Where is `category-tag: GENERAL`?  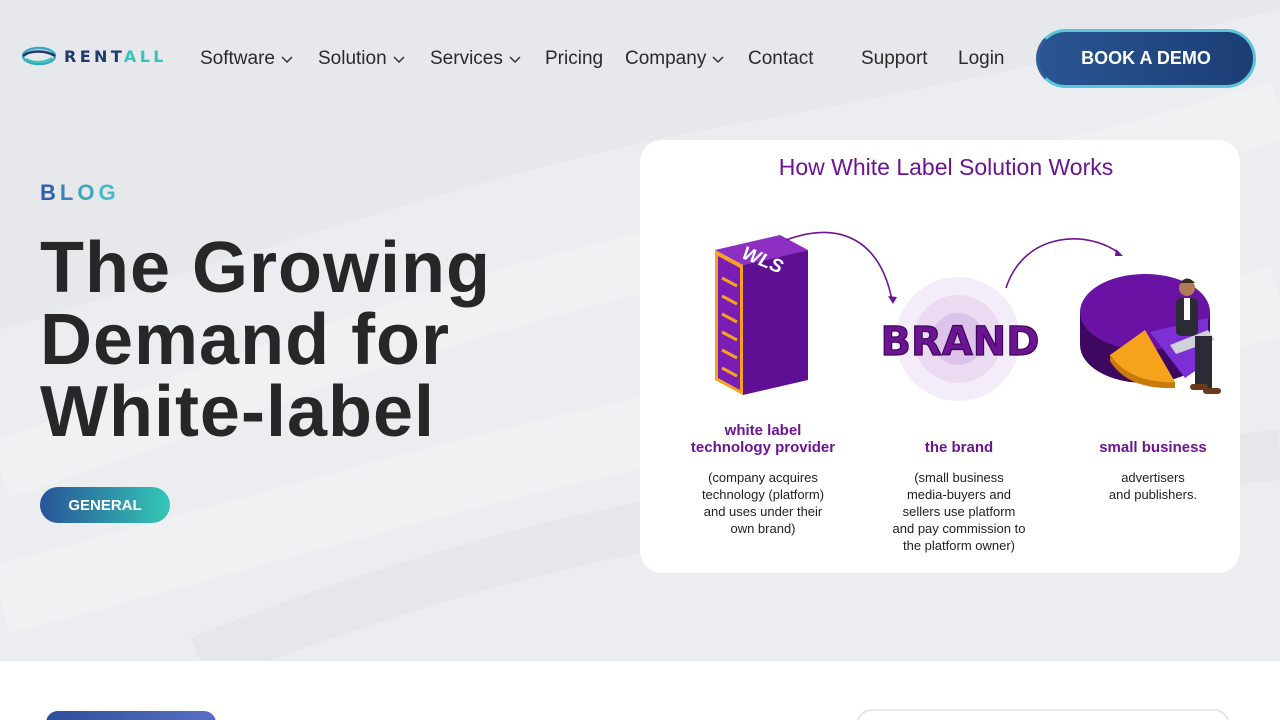 category-tag: GENERAL is located at coordinates (105, 505).